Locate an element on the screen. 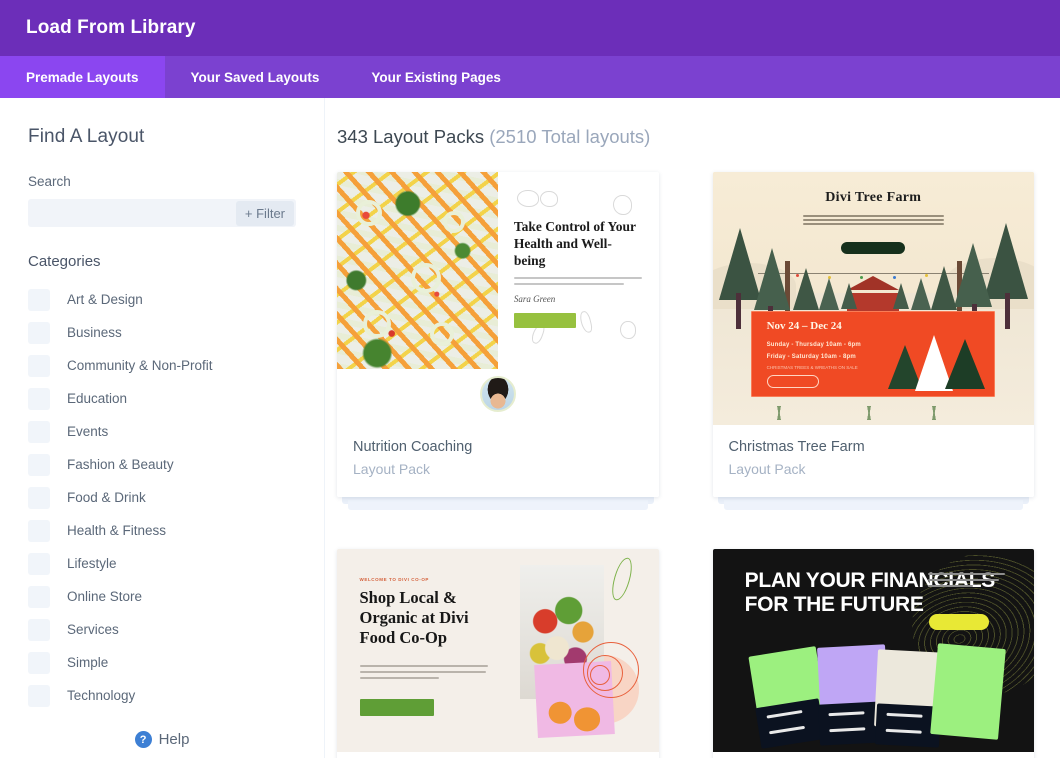 The width and height of the screenshot is (1060, 758). garlic-doodle-icon is located at coordinates (528, 198).